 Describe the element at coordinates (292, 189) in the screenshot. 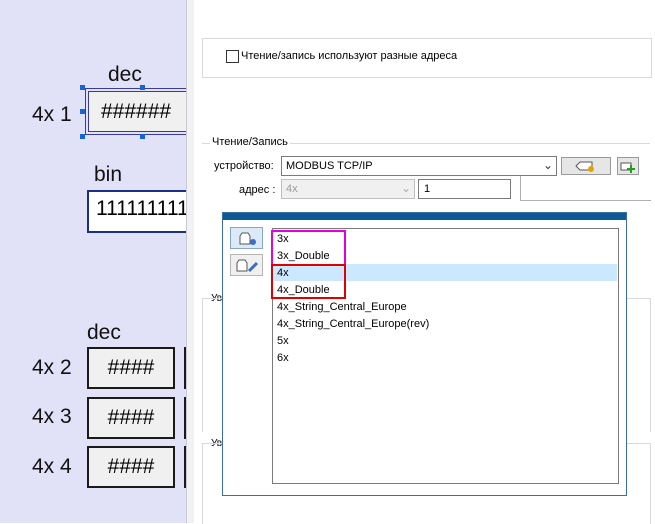

I see `address-type-value: 4x` at that location.